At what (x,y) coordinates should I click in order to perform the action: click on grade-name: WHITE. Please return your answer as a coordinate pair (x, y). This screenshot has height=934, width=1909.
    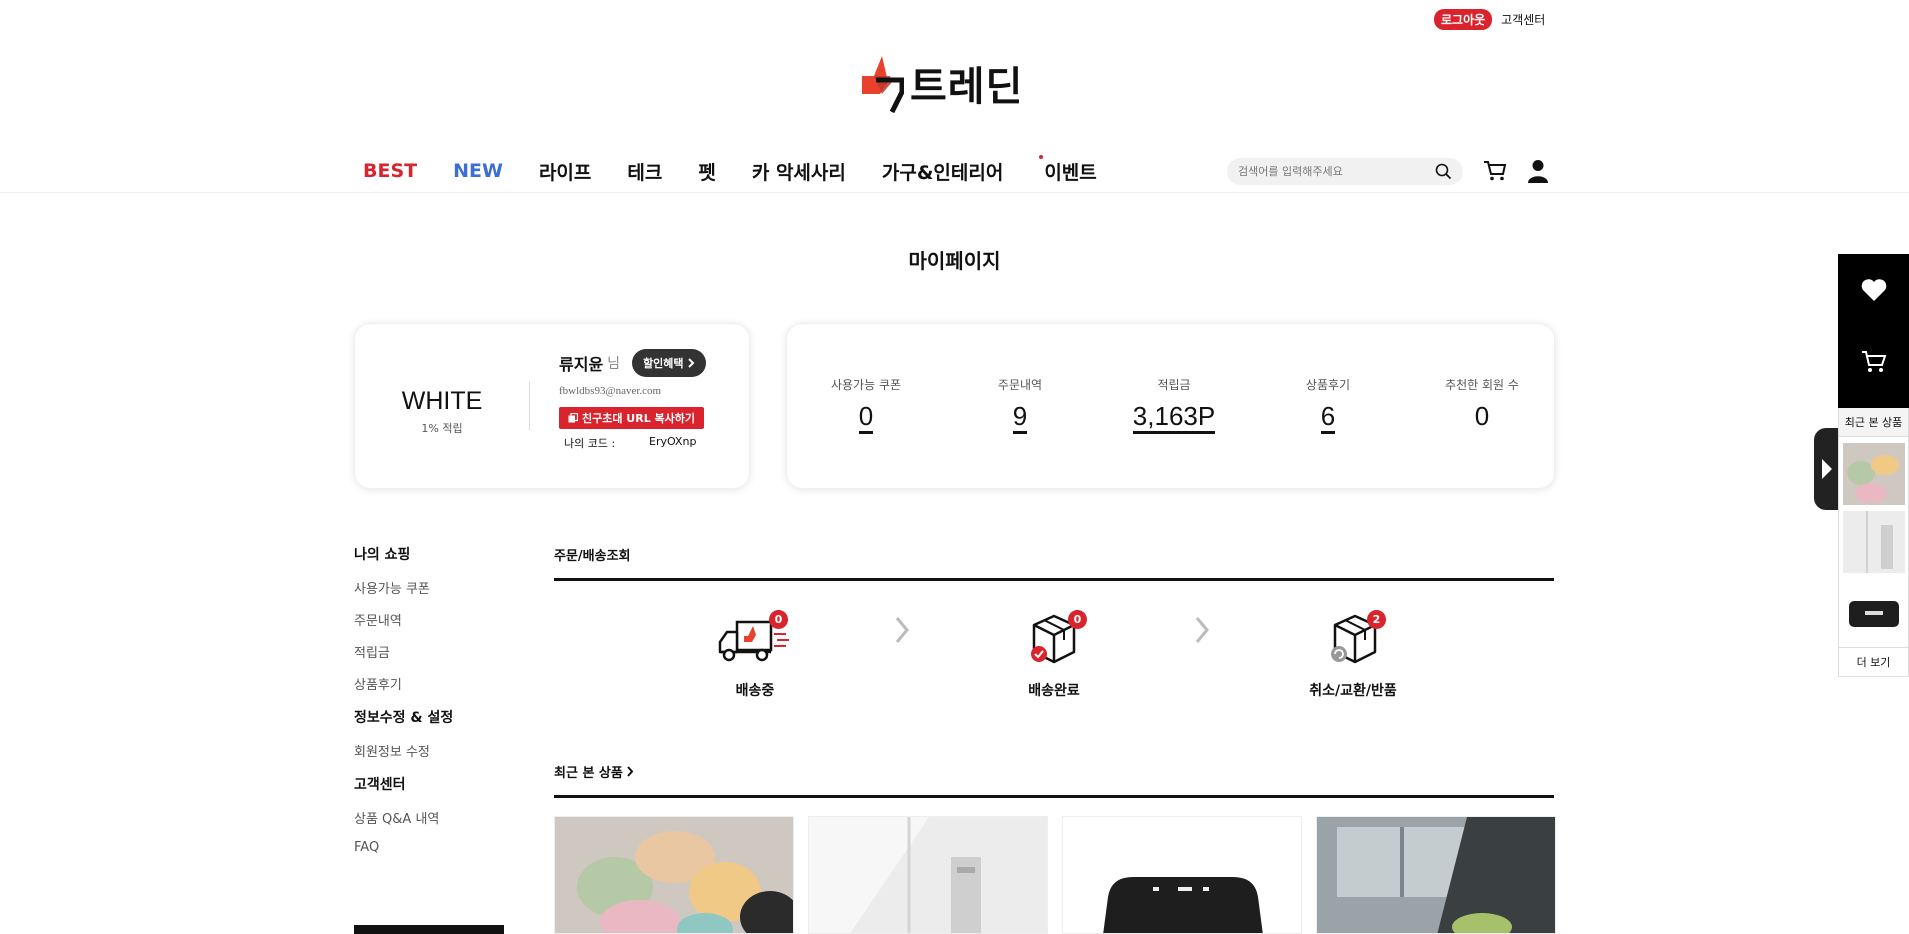
    Looking at the image, I should click on (442, 401).